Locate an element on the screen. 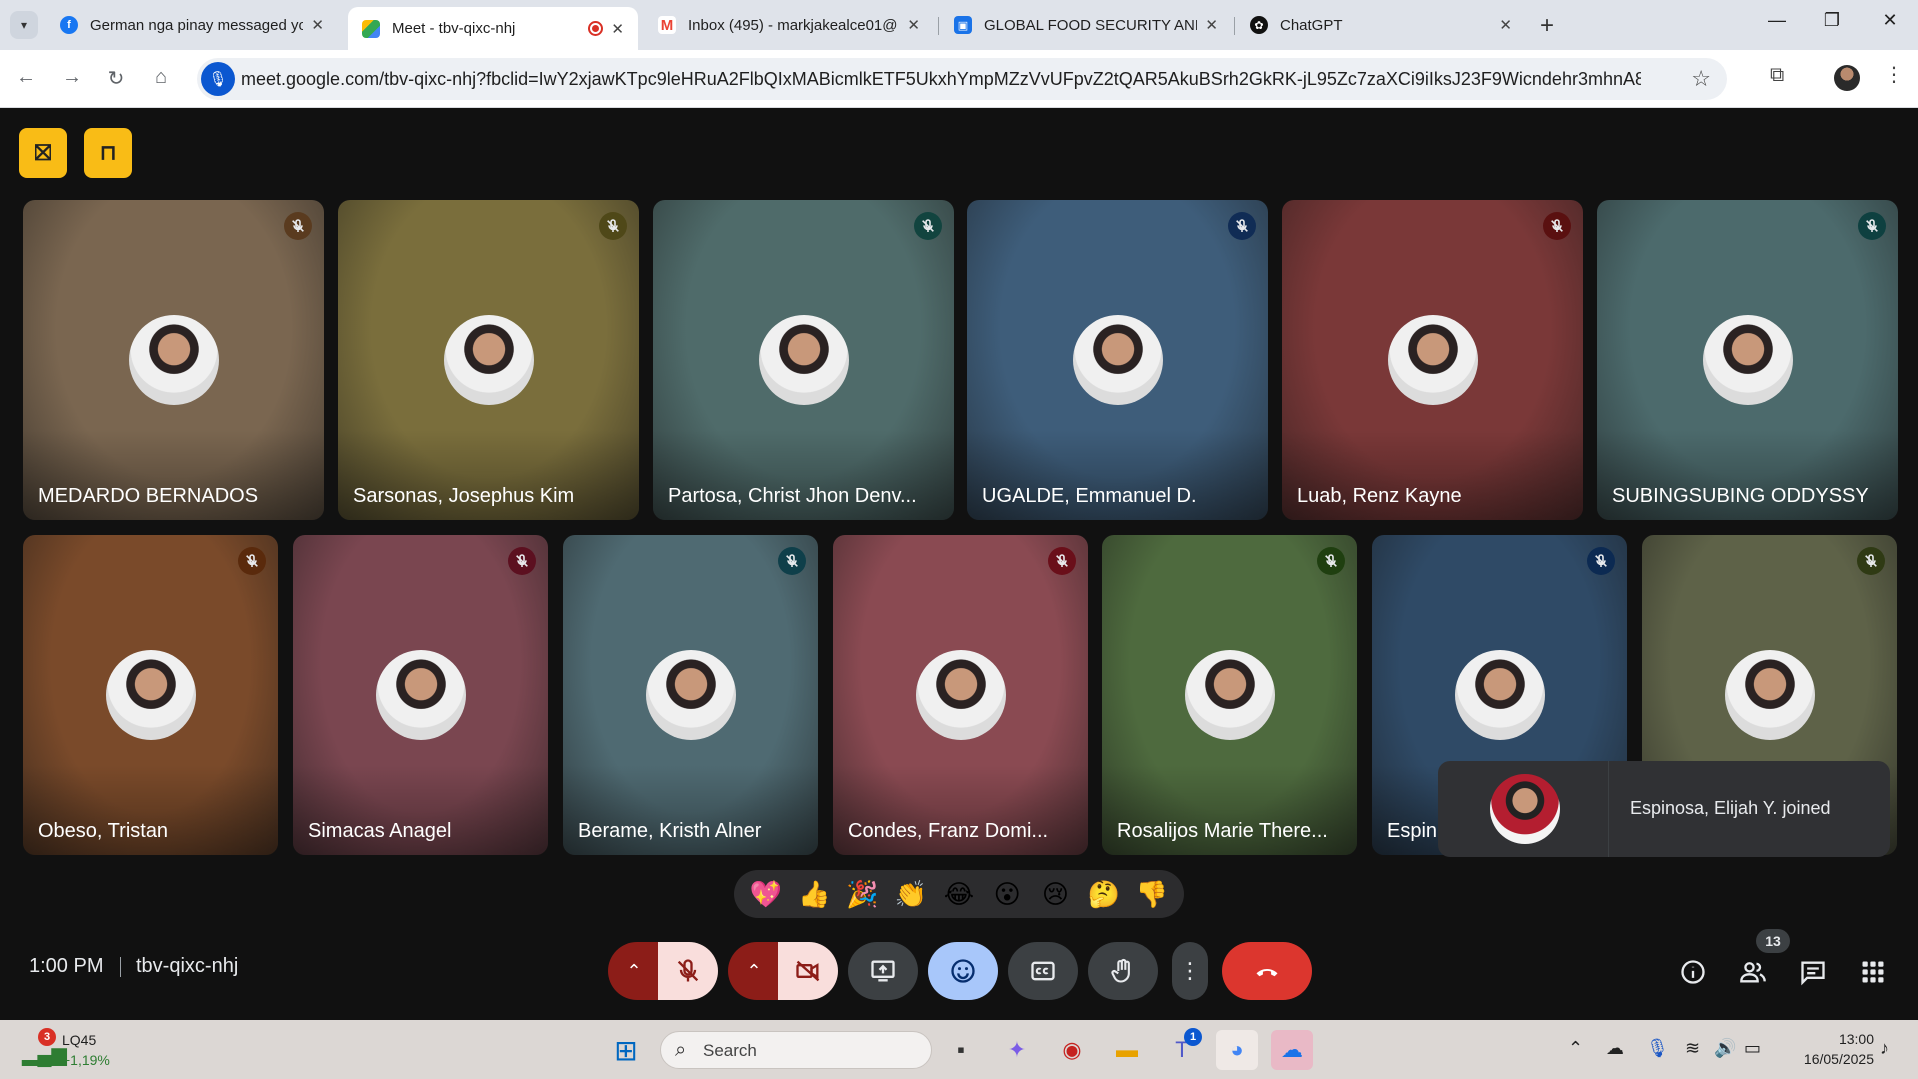 This screenshot has height=1079, width=1918. mic-off-icon is located at coordinates (613, 226).